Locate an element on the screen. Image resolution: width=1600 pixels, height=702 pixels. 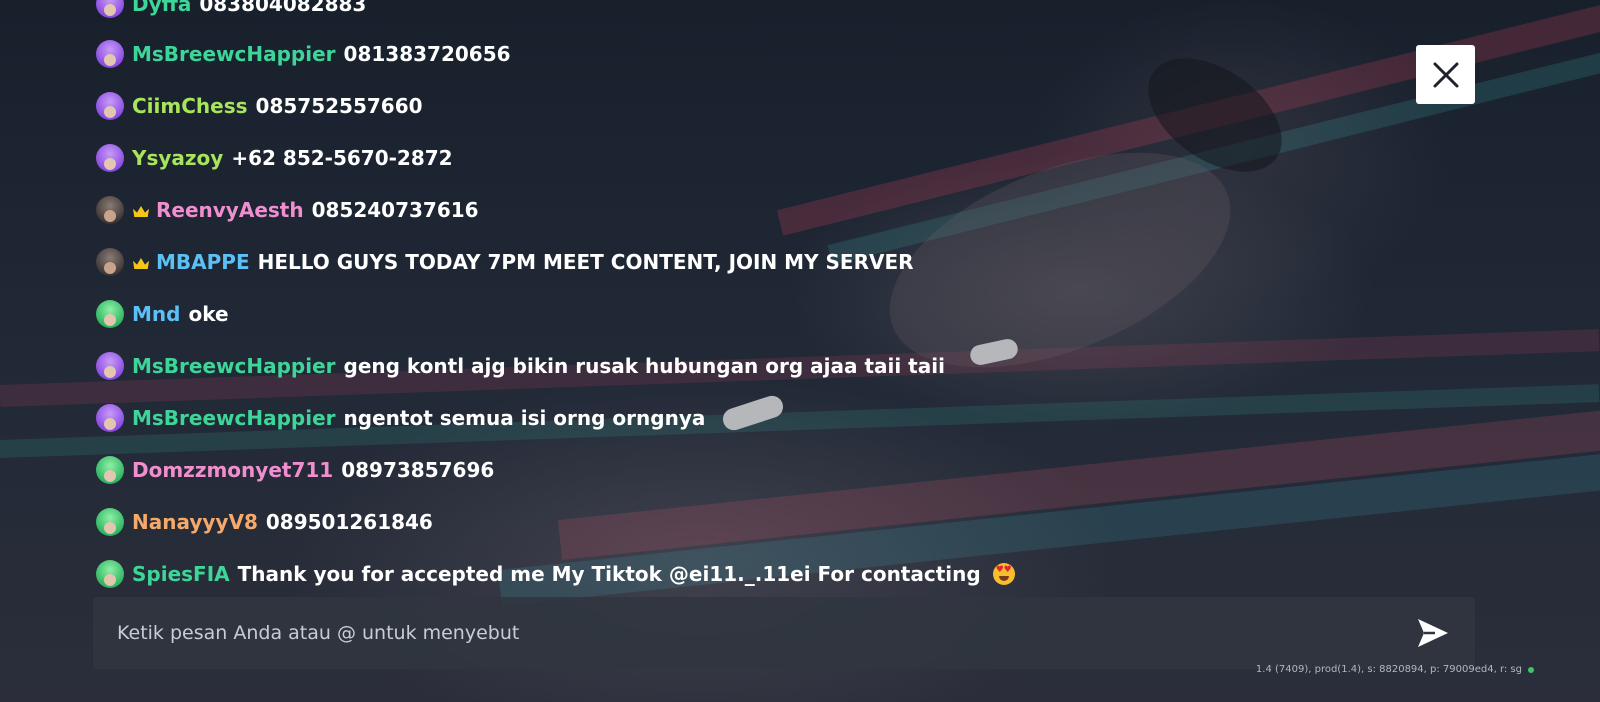
chat-message: Dyffa 083804082883 is located at coordinates (231, 9).